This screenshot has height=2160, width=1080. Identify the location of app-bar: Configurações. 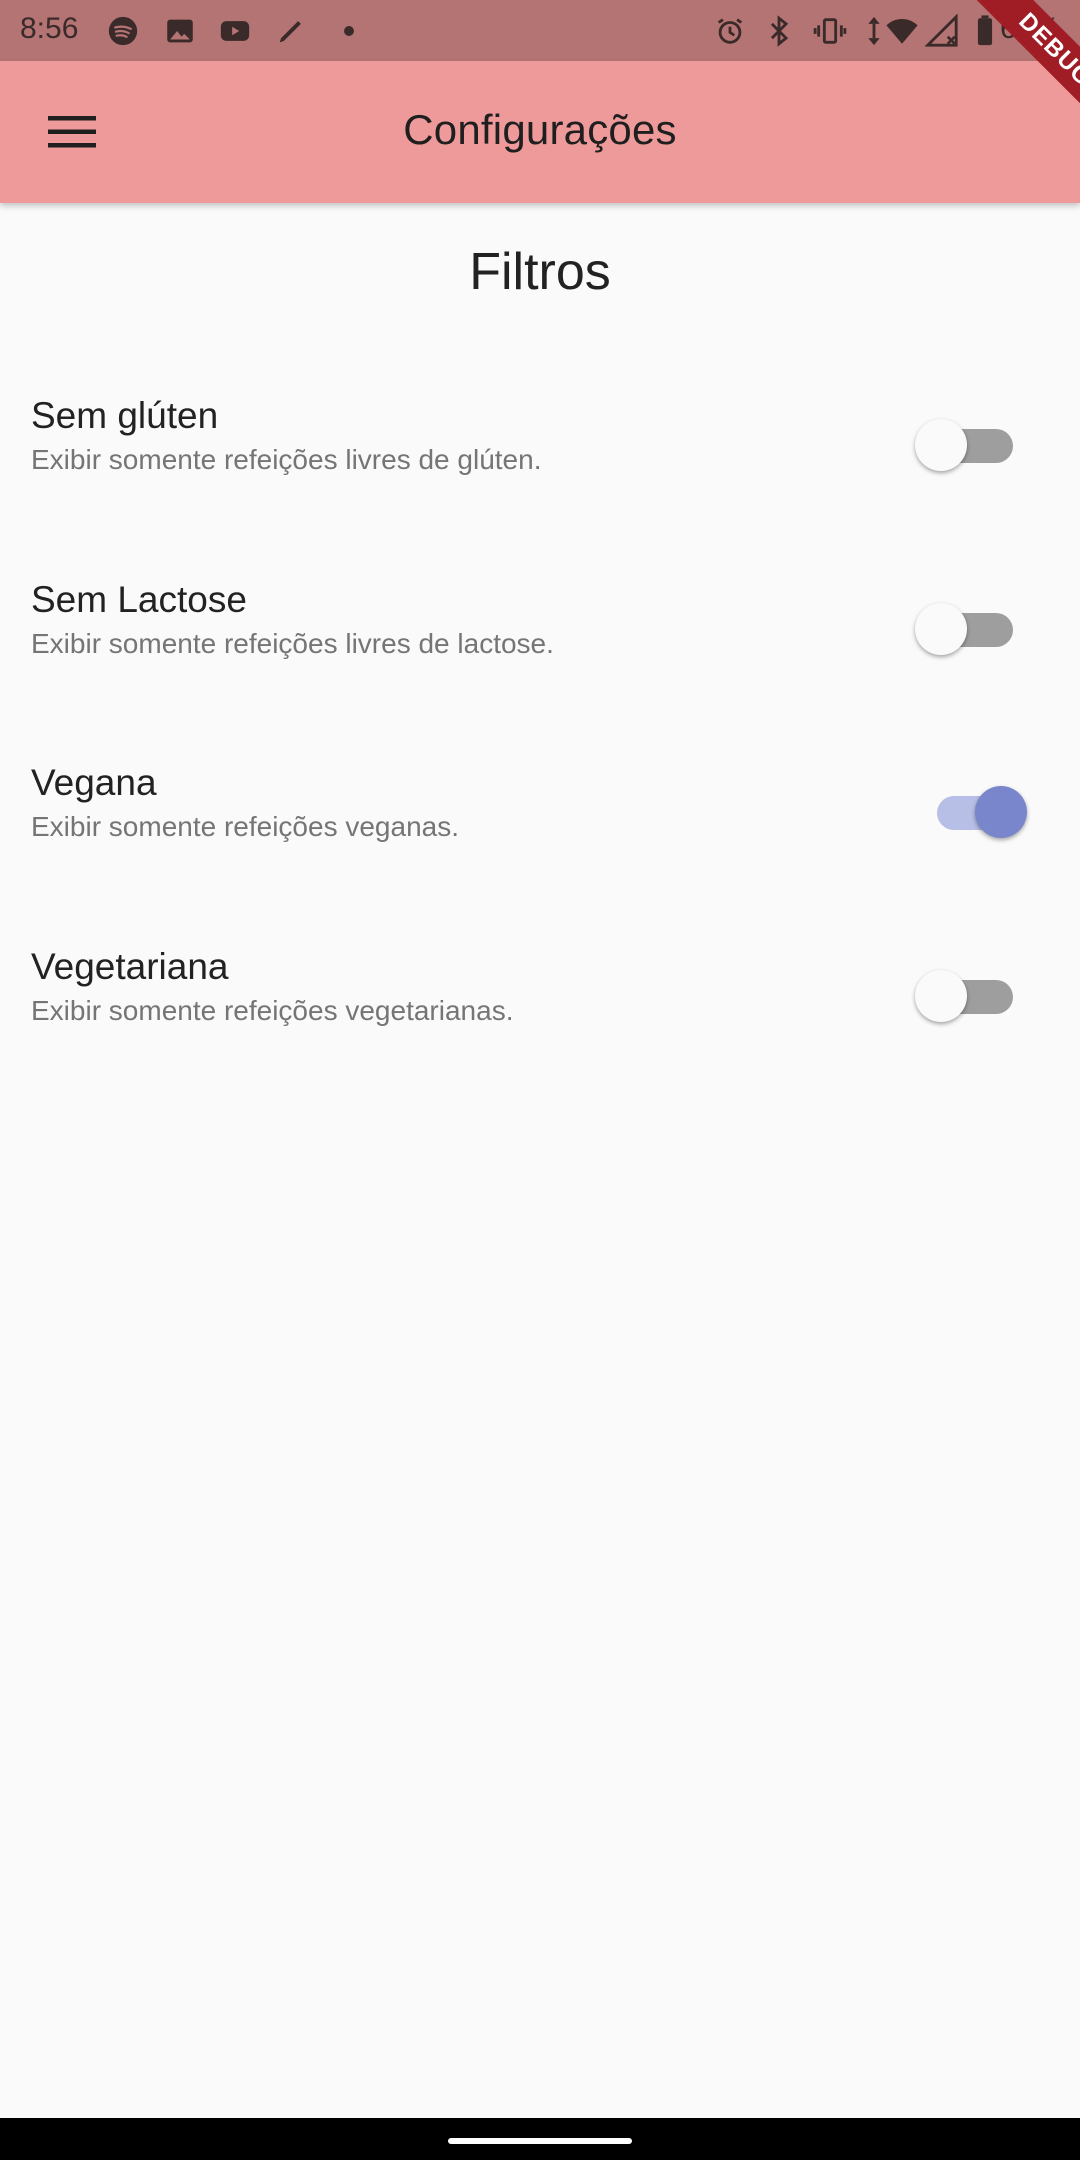
(540, 132).